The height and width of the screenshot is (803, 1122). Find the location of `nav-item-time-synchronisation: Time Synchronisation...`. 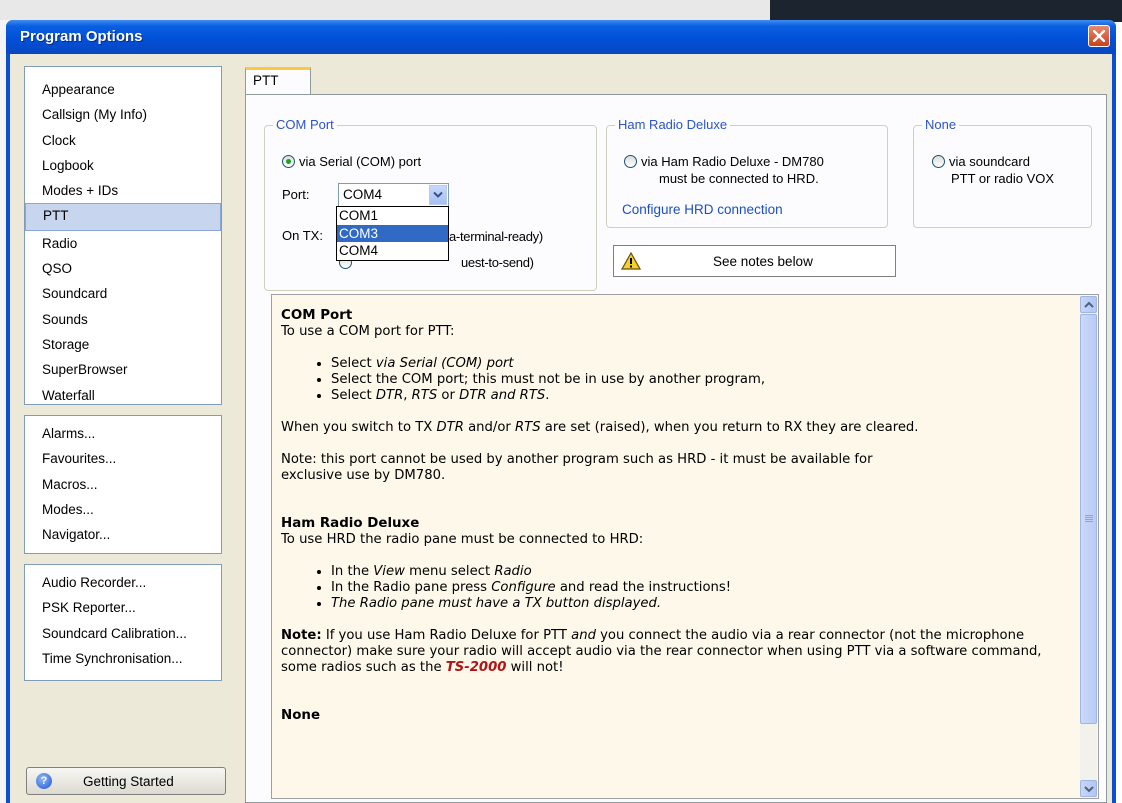

nav-item-time-synchronisation: Time Synchronisation... is located at coordinates (123, 658).